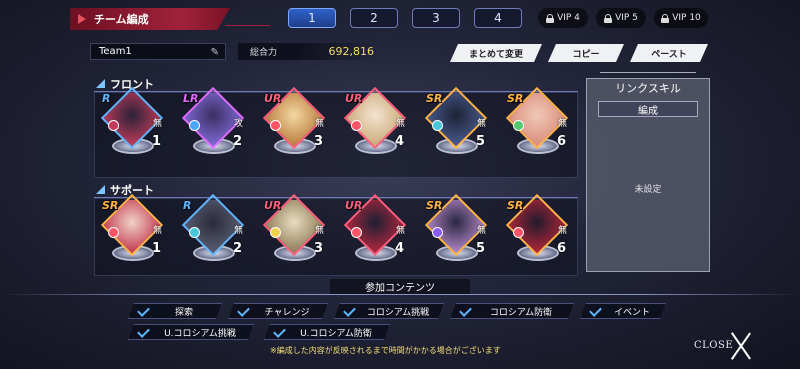 This screenshot has height=369, width=800. What do you see at coordinates (336, 135) in the screenshot?
I see `front-panel` at bounding box center [336, 135].